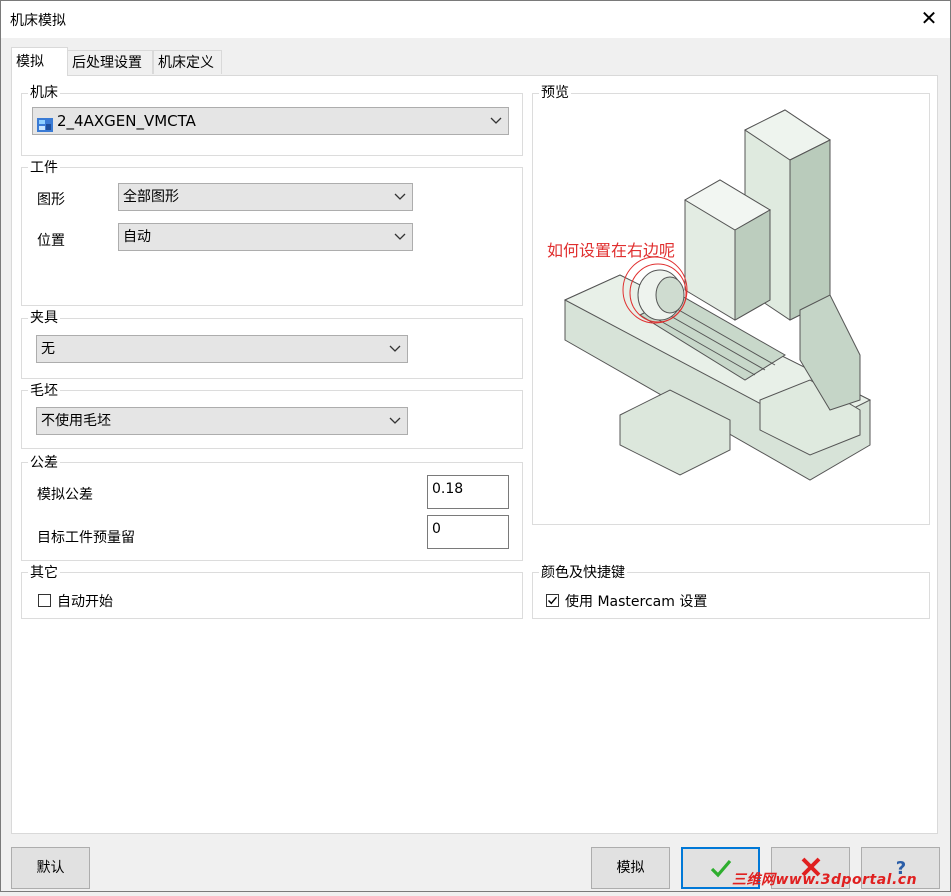 The height and width of the screenshot is (896, 951). I want to click on fixture-select-value: 无, so click(48, 349).